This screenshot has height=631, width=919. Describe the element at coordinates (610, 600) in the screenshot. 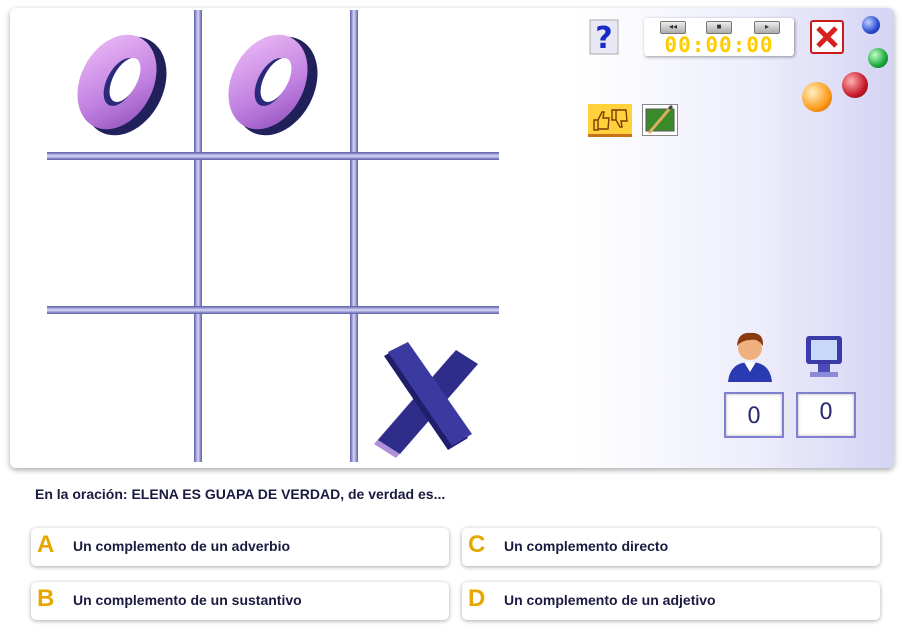

I see `answer-label: Un complemento de un adjetivo` at that location.